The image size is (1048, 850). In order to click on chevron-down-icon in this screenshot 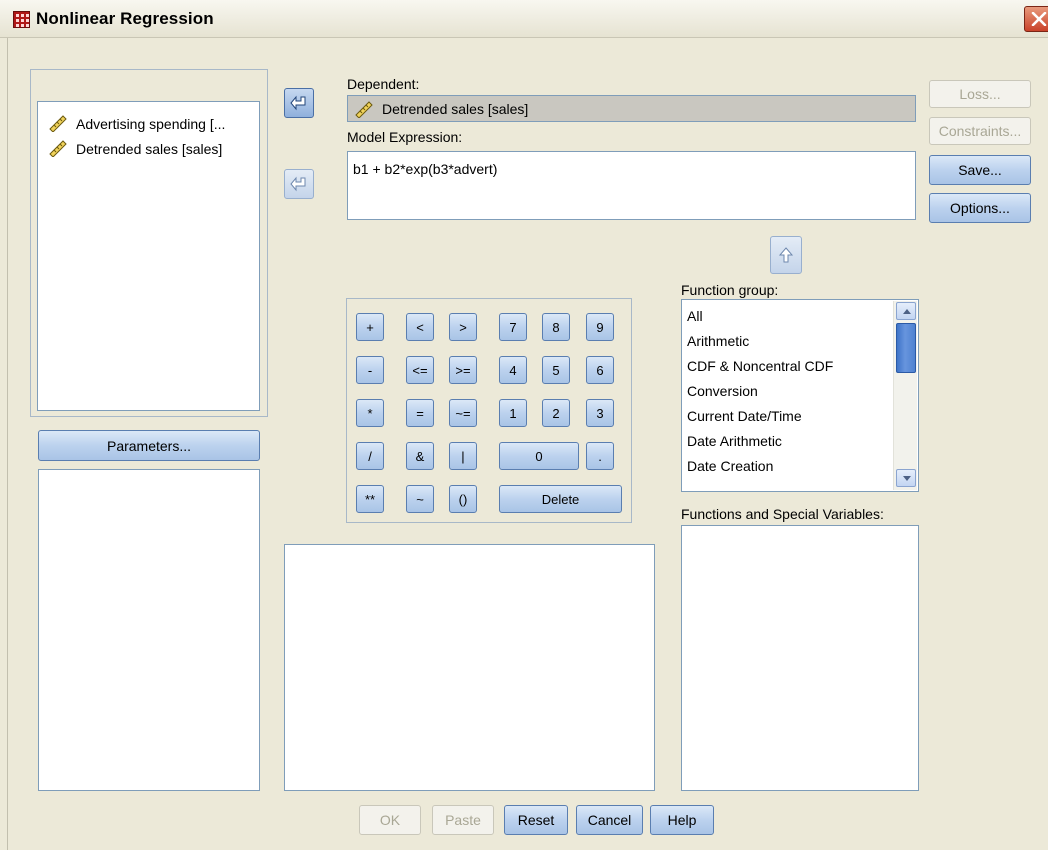, I will do `click(907, 478)`.